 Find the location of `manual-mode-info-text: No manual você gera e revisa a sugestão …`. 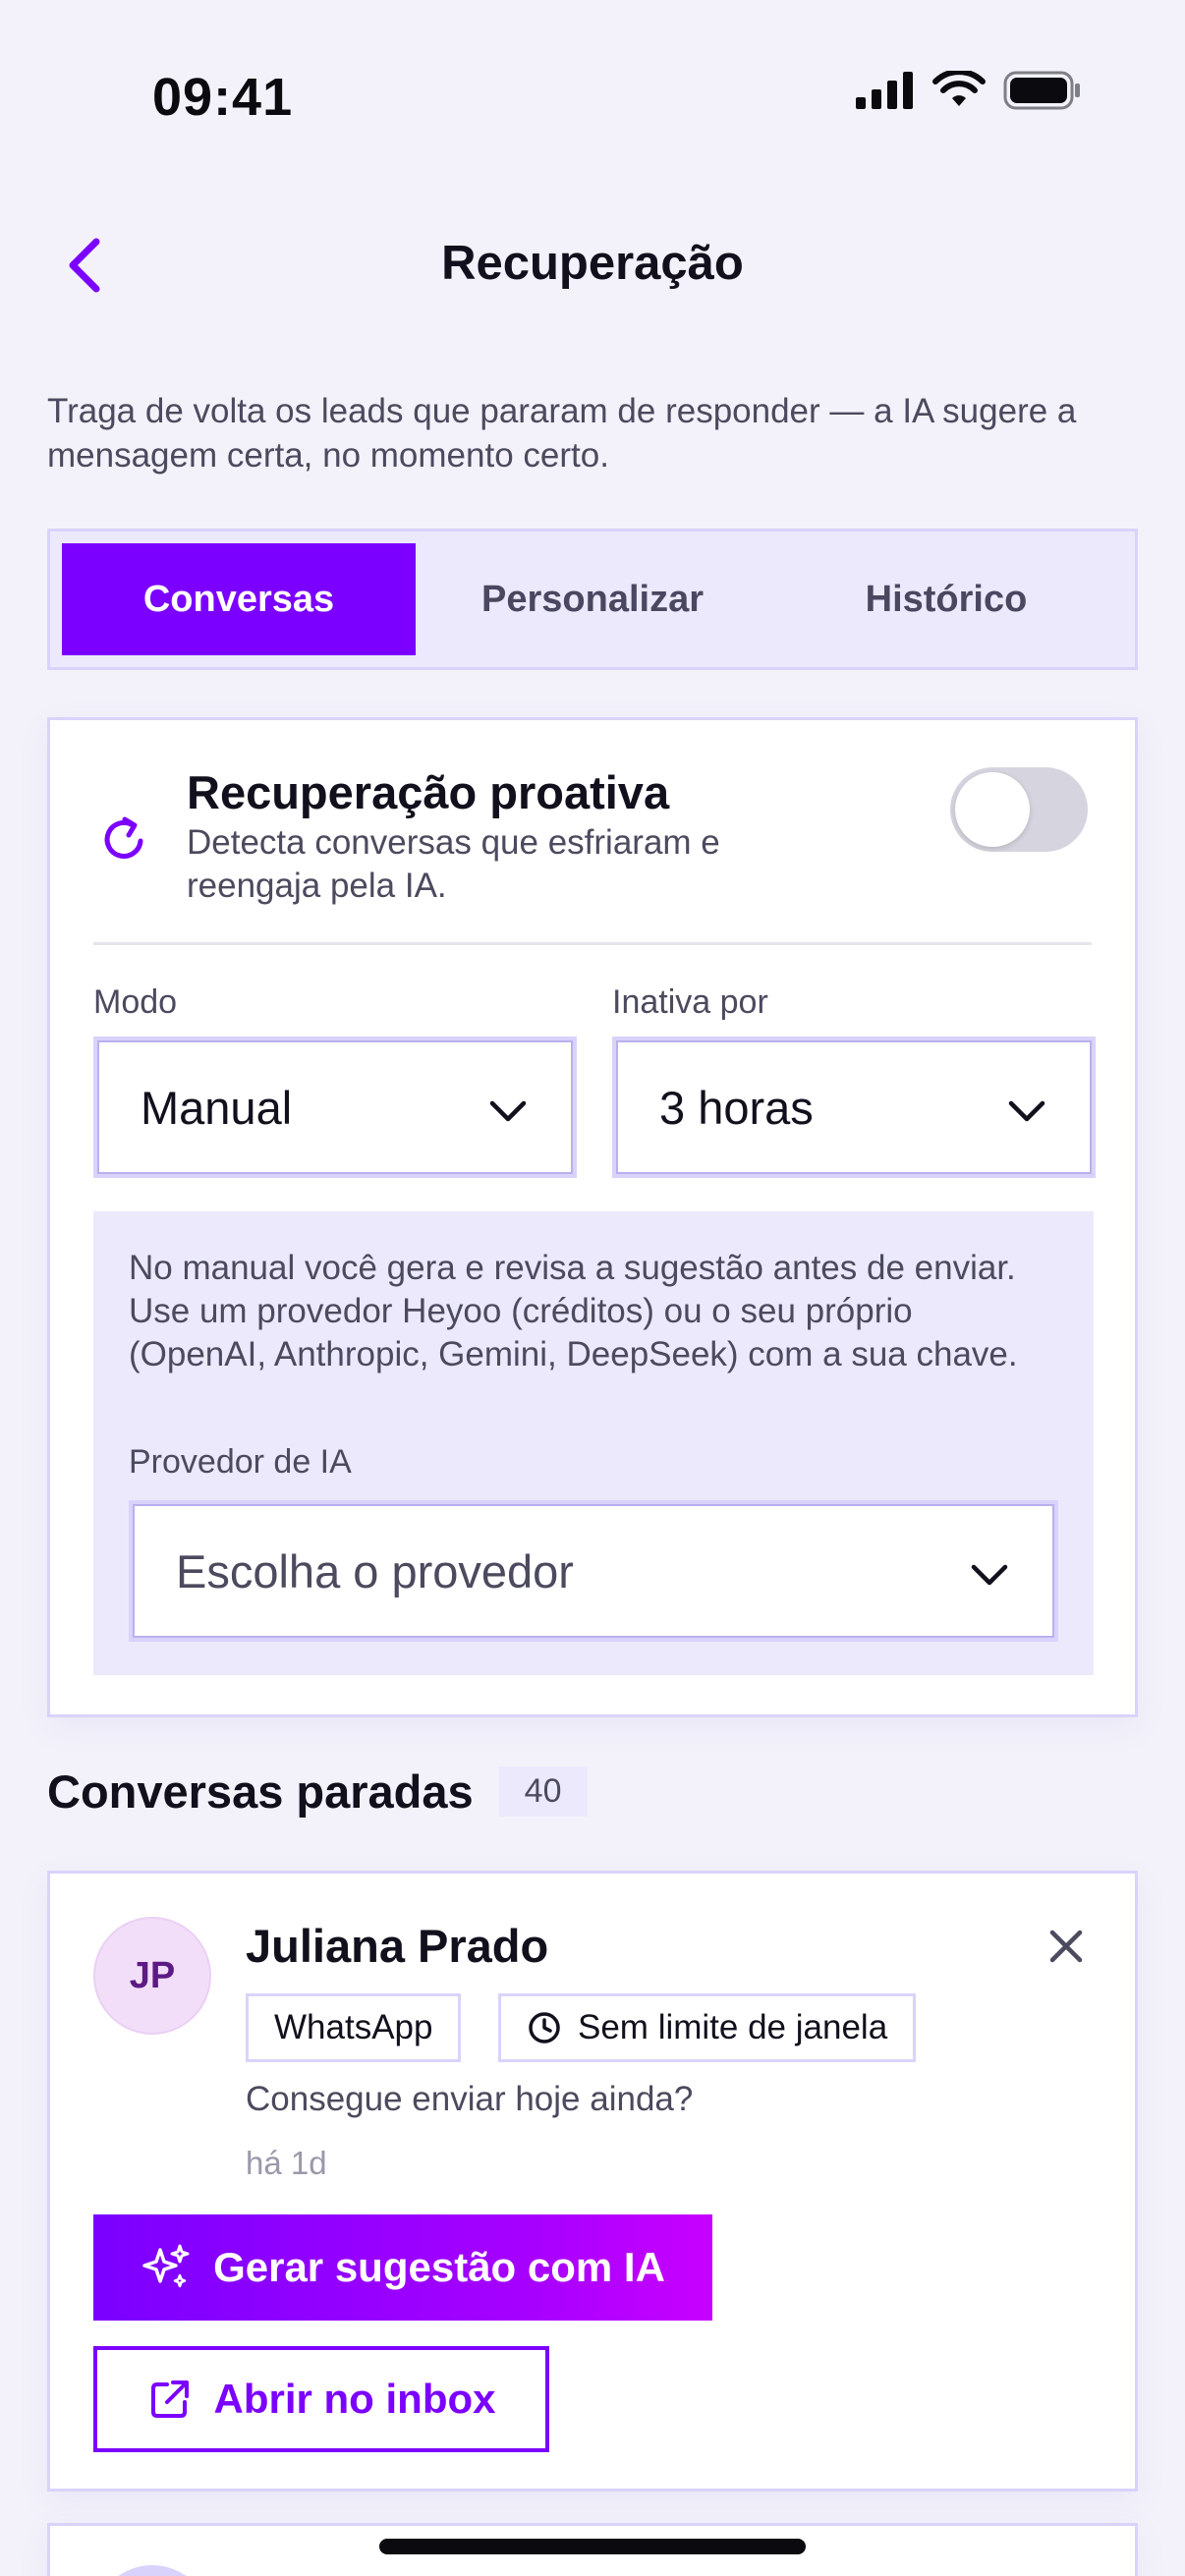

manual-mode-info-text: No manual você gera e revisa a sugestão … is located at coordinates (573, 1311).